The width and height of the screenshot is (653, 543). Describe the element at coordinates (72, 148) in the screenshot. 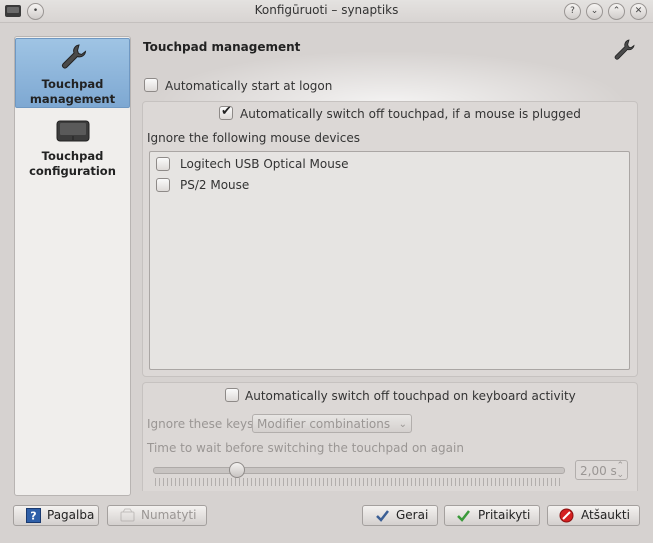

I see `sidebar-item-touchpad-configuration: Touchpad configuration` at that location.